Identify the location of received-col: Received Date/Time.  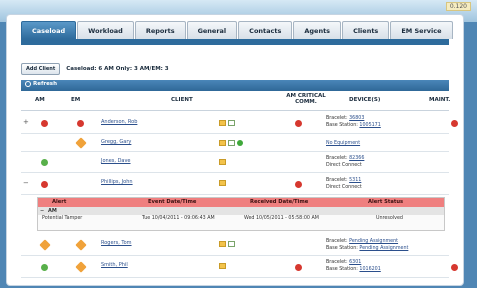
(279, 202).